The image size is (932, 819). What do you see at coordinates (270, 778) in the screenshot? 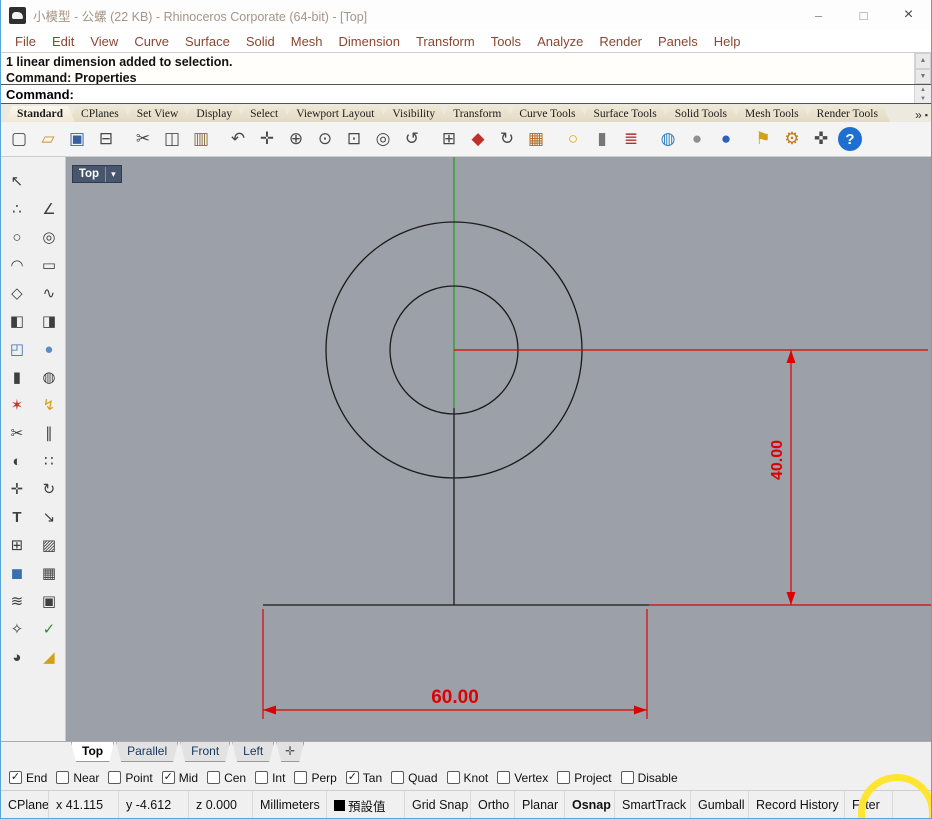
I see `osnap-int: Int` at bounding box center [270, 778].